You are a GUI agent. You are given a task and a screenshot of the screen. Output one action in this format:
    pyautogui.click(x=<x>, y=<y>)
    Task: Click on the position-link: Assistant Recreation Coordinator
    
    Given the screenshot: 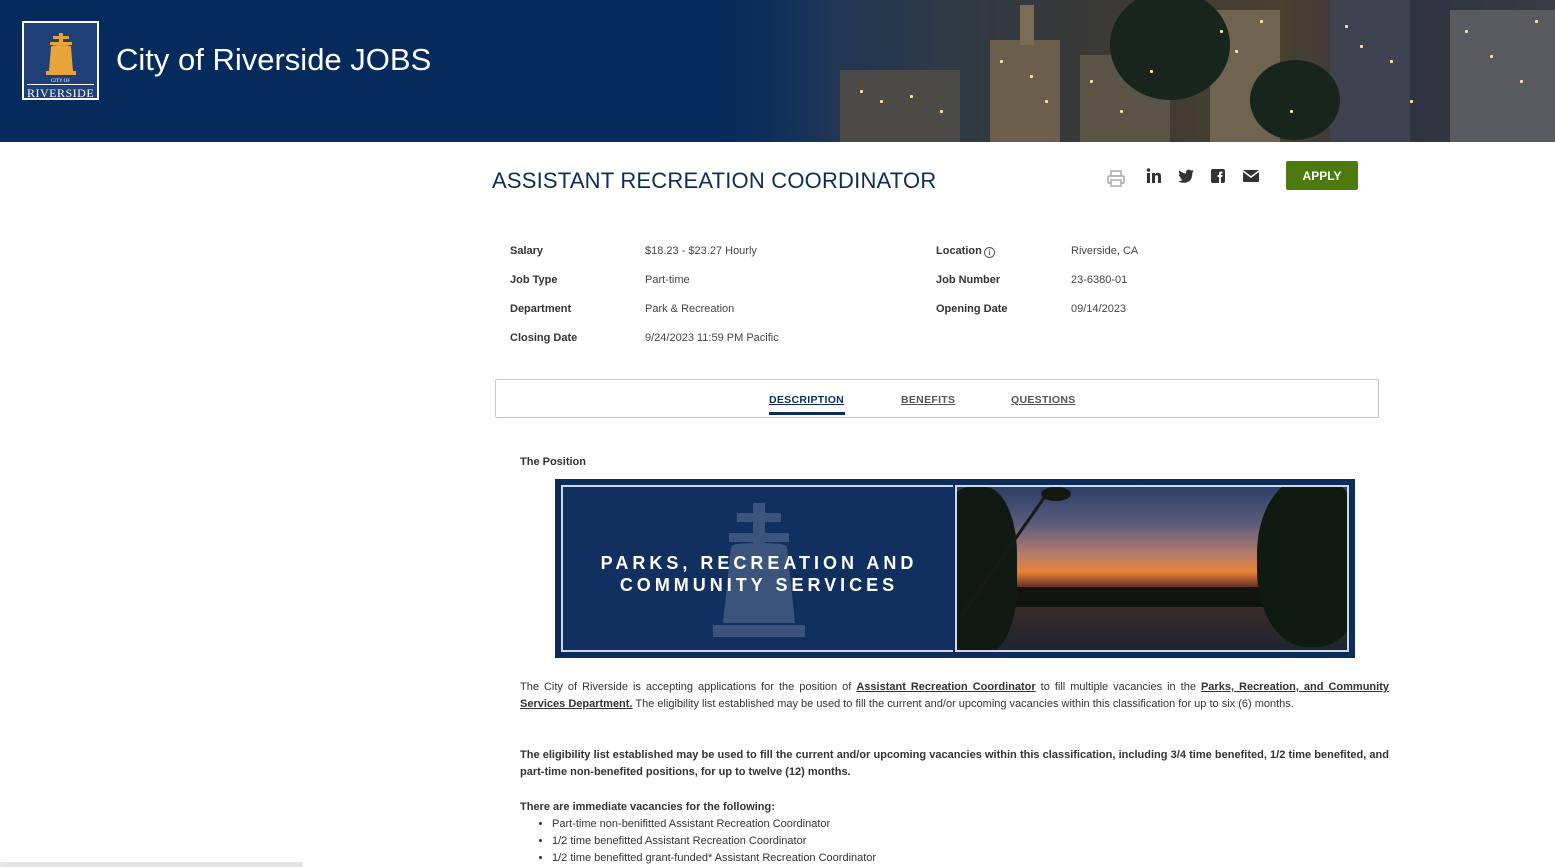 What is the action you would take?
    pyautogui.click(x=945, y=687)
    